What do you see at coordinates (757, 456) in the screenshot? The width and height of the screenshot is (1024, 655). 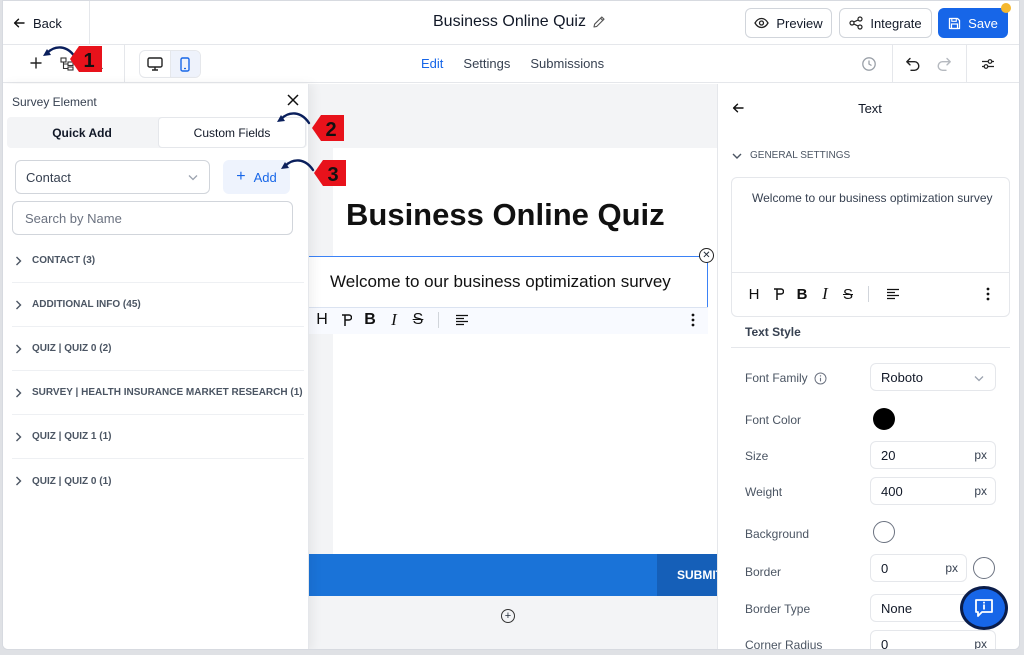 I see `size-label: Size` at bounding box center [757, 456].